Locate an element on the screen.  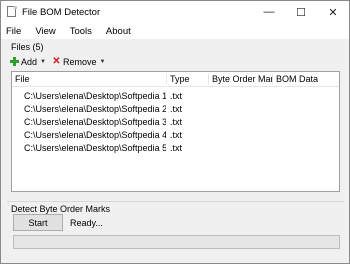
plus-icon is located at coordinates (14, 61).